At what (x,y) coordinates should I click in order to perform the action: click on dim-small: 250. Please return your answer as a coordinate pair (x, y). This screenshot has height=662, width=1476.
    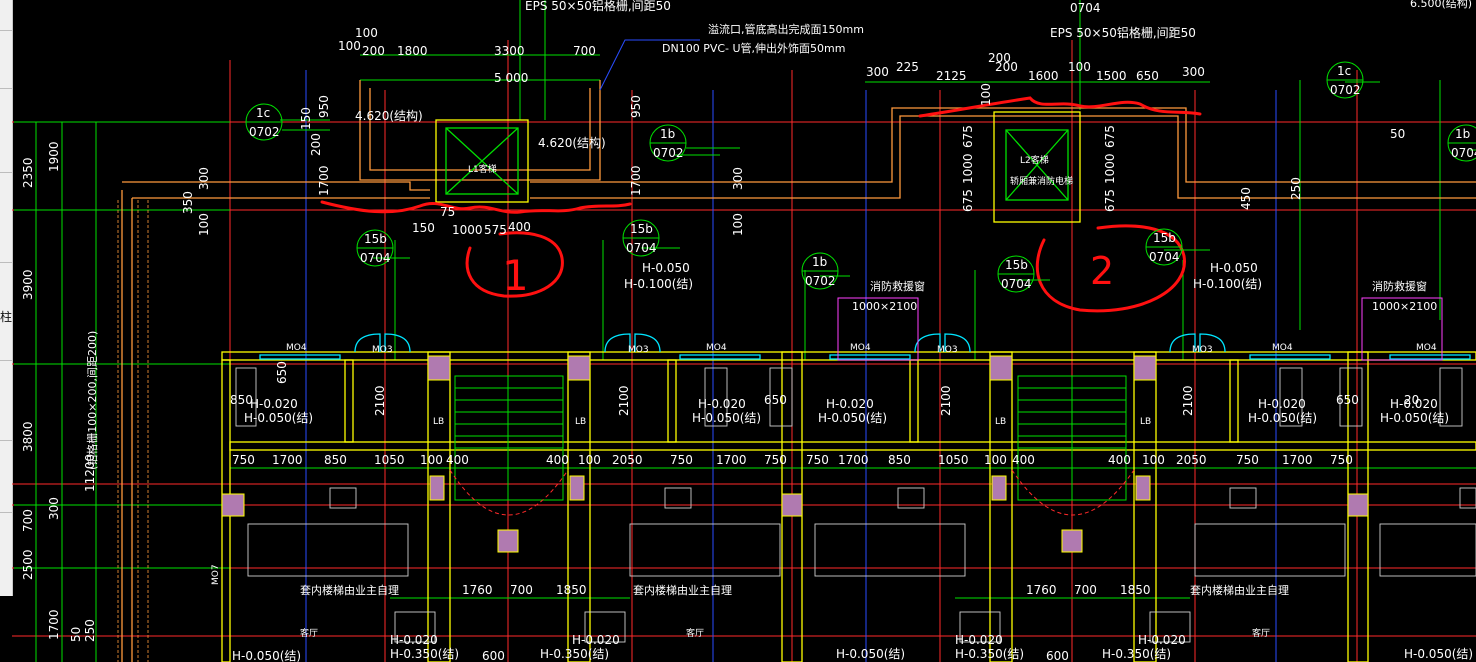
    Looking at the image, I should click on (1296, 188).